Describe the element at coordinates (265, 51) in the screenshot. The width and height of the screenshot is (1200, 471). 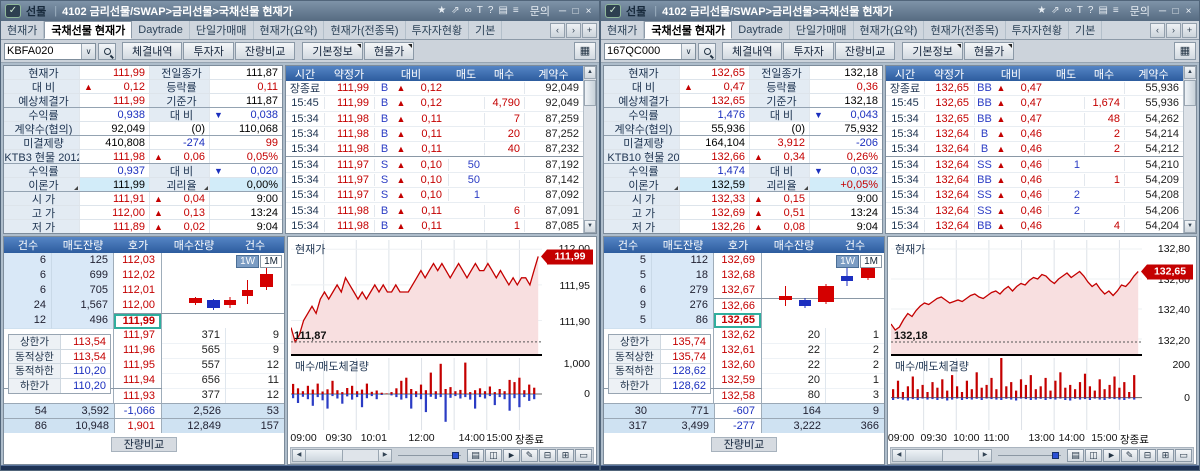
I see `toolbar-button: 잔량비교` at that location.